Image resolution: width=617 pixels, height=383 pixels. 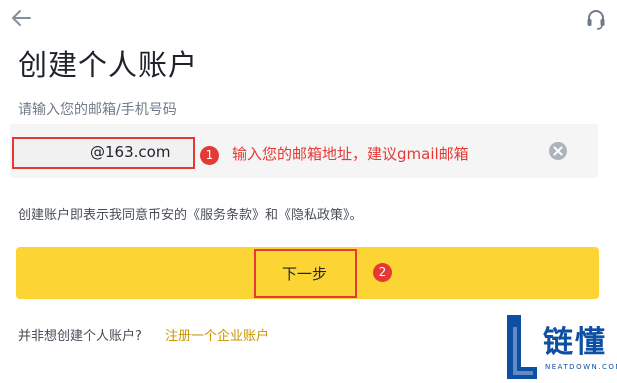 I want to click on annotation-marker-2: 2, so click(x=382, y=272).